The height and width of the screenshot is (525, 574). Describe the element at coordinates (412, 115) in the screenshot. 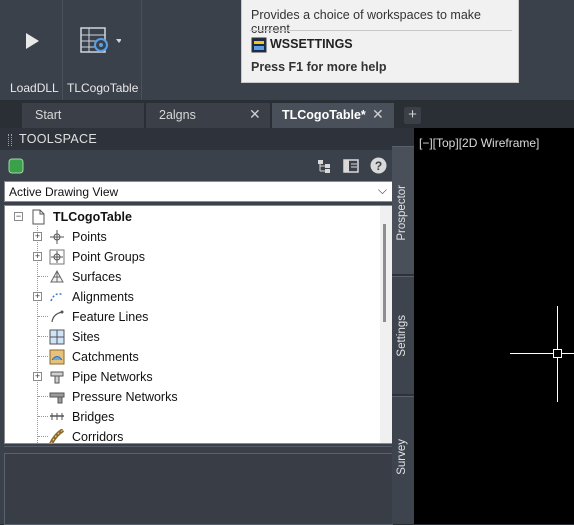

I see `plus-icon: +` at that location.